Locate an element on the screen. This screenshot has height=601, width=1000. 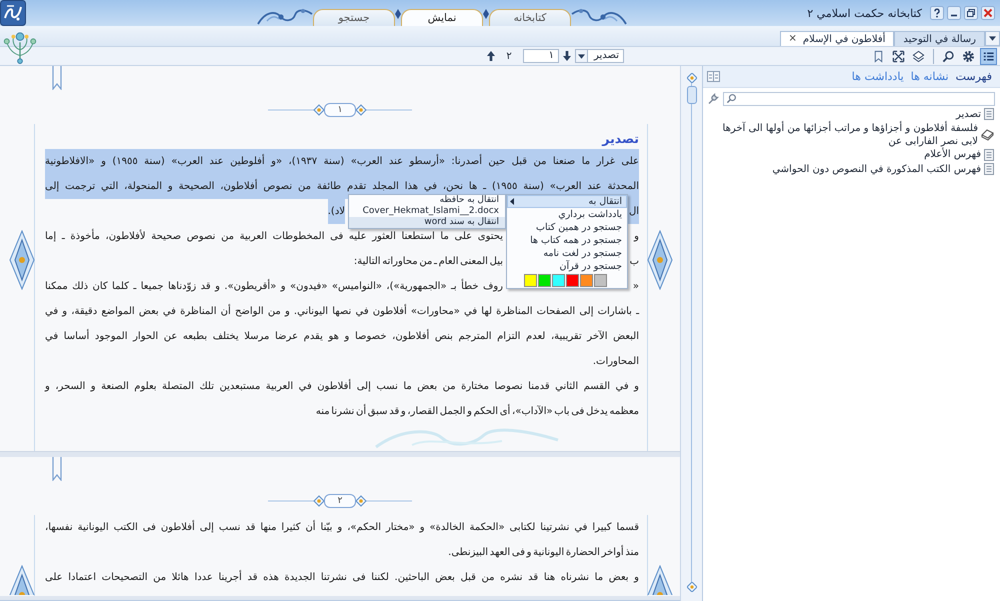
menu-item: جستجو در لغت نامه is located at coordinates (567, 253).